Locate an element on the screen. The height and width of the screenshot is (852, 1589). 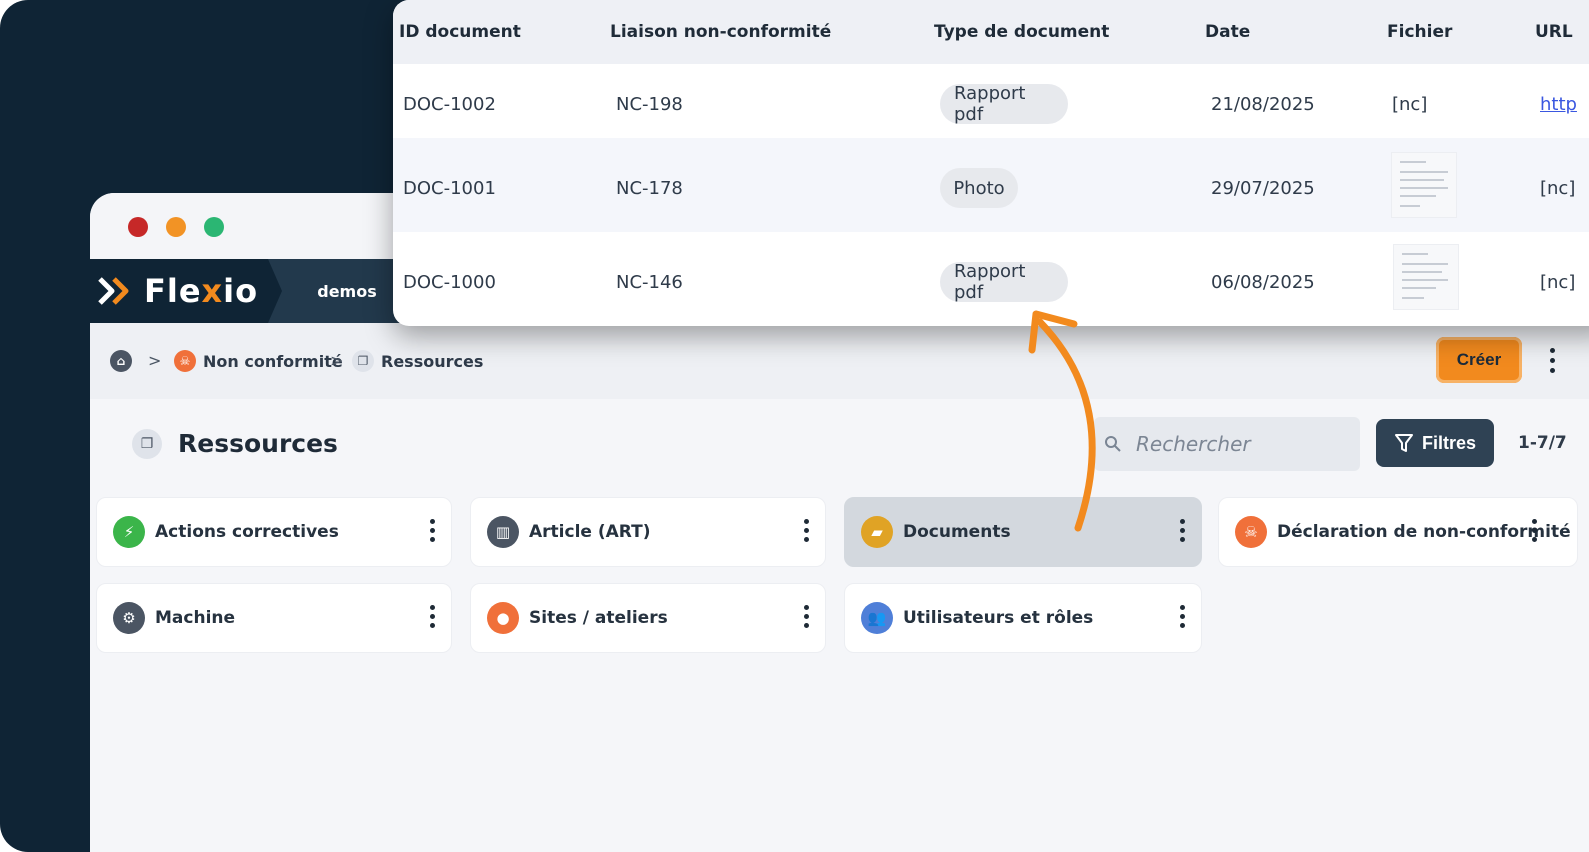
search-input is located at coordinates (1236, 444).